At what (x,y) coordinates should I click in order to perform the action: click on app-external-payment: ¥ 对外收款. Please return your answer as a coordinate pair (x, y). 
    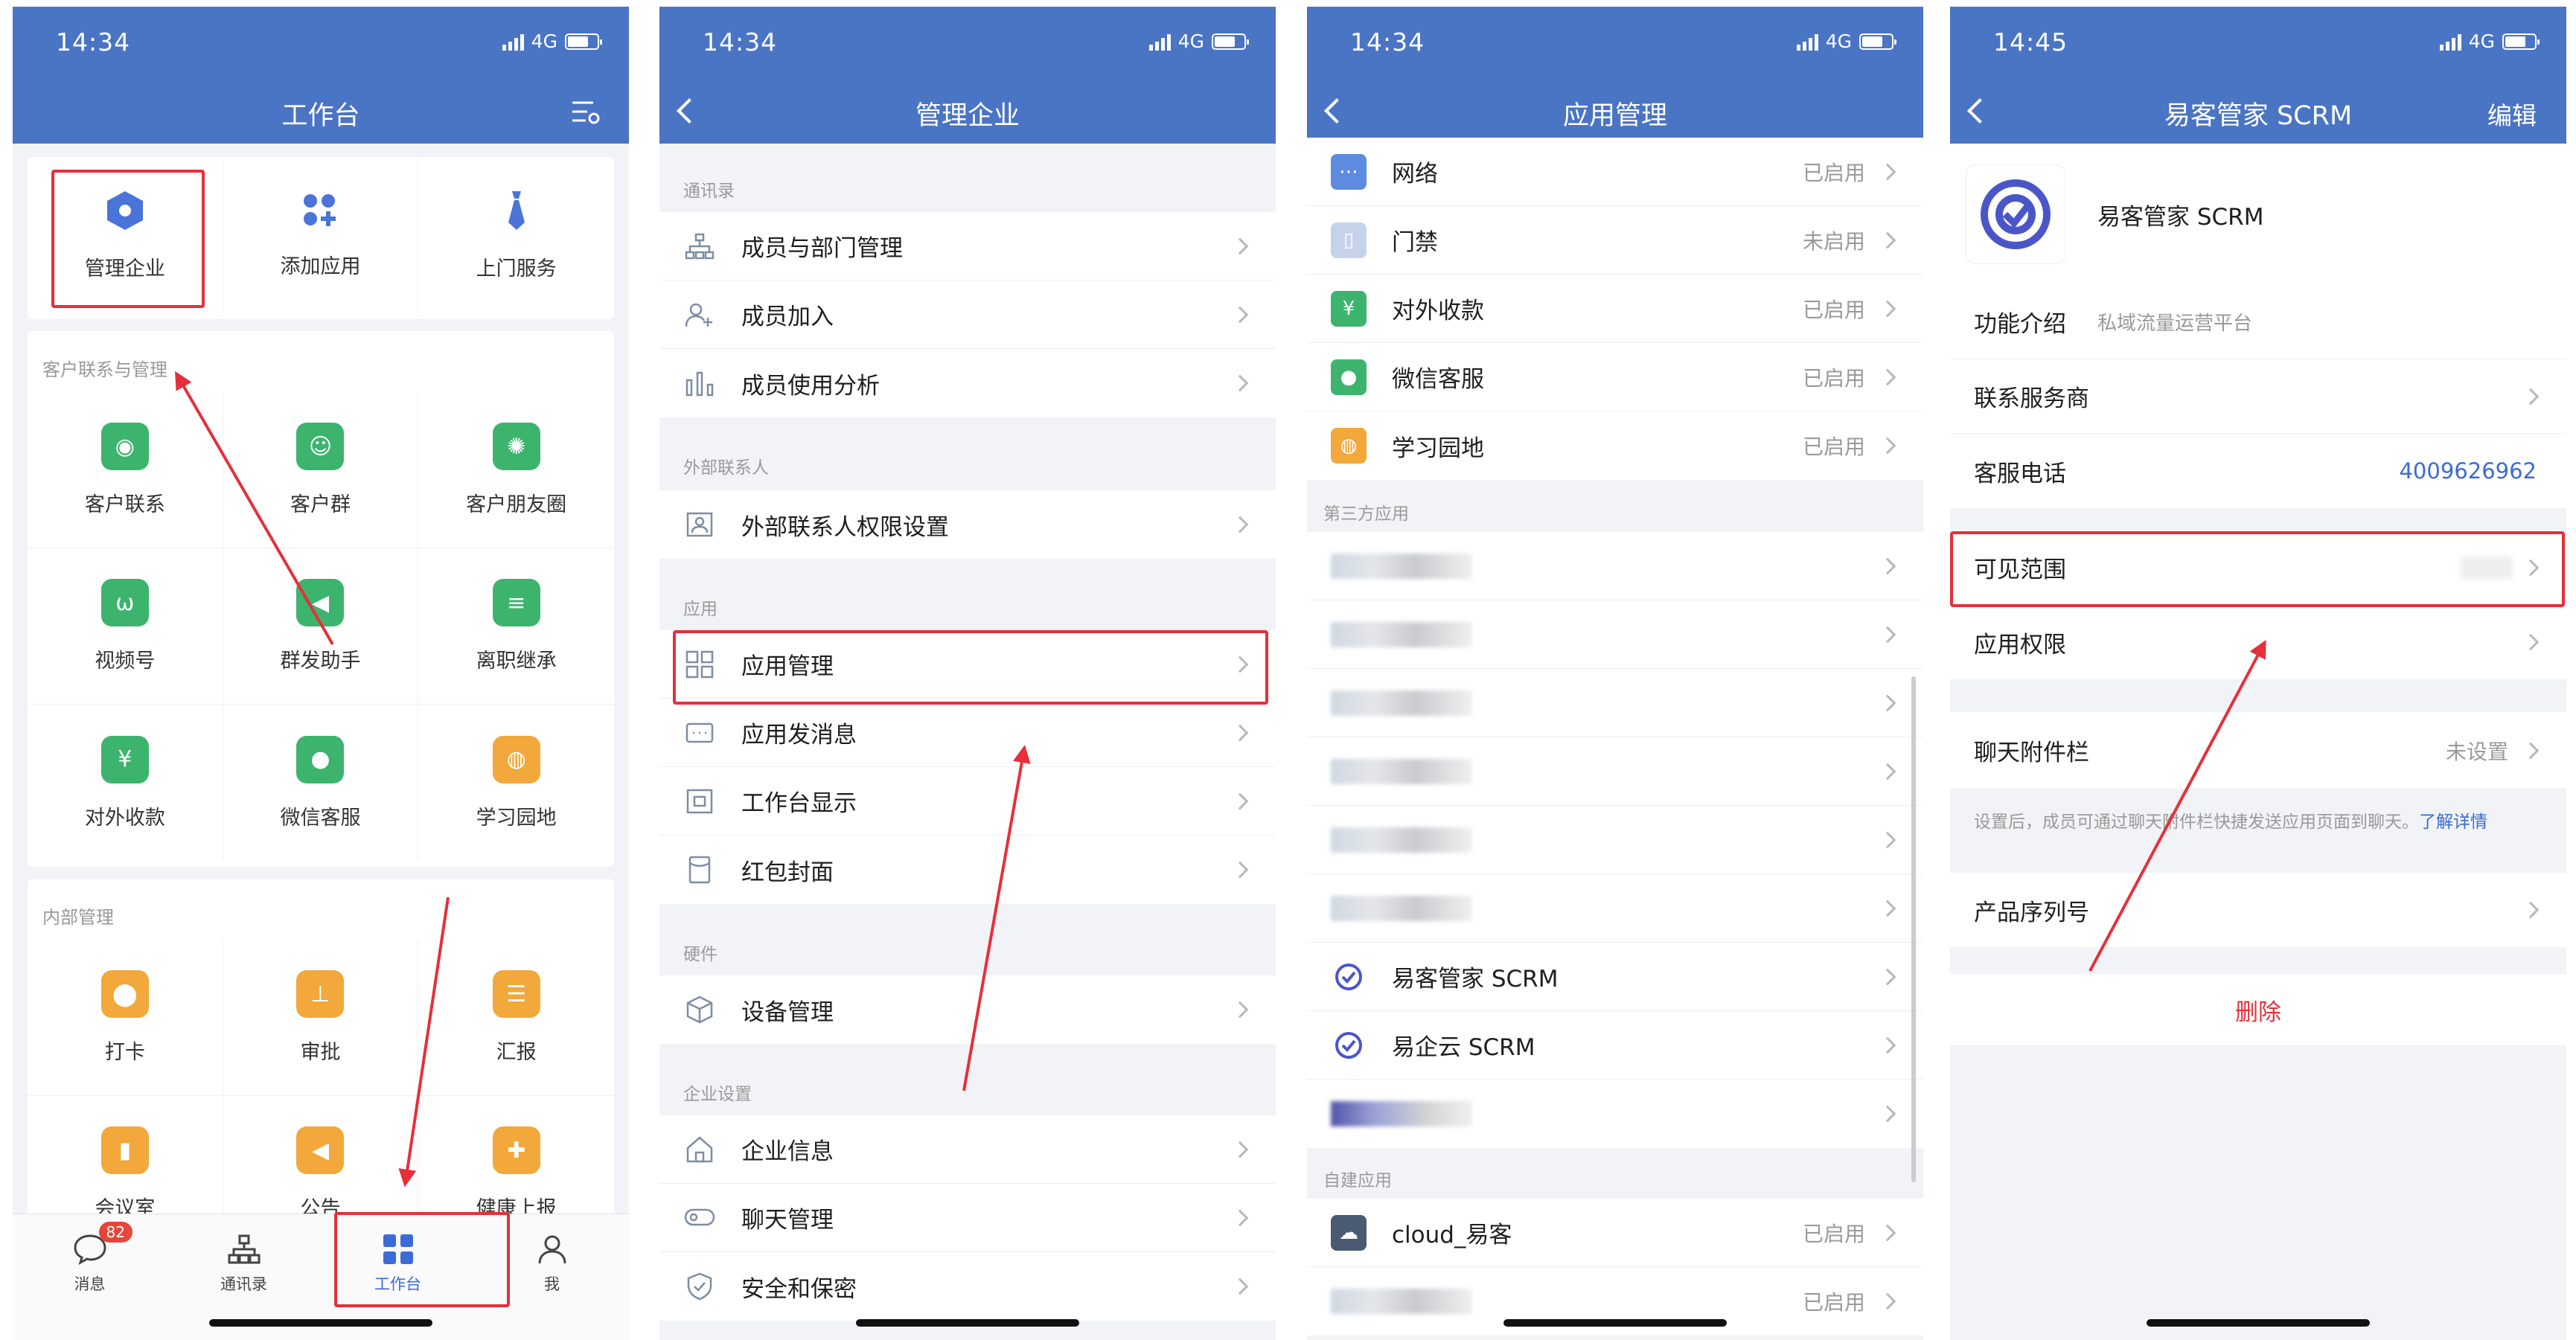
    Looking at the image, I should click on (125, 783).